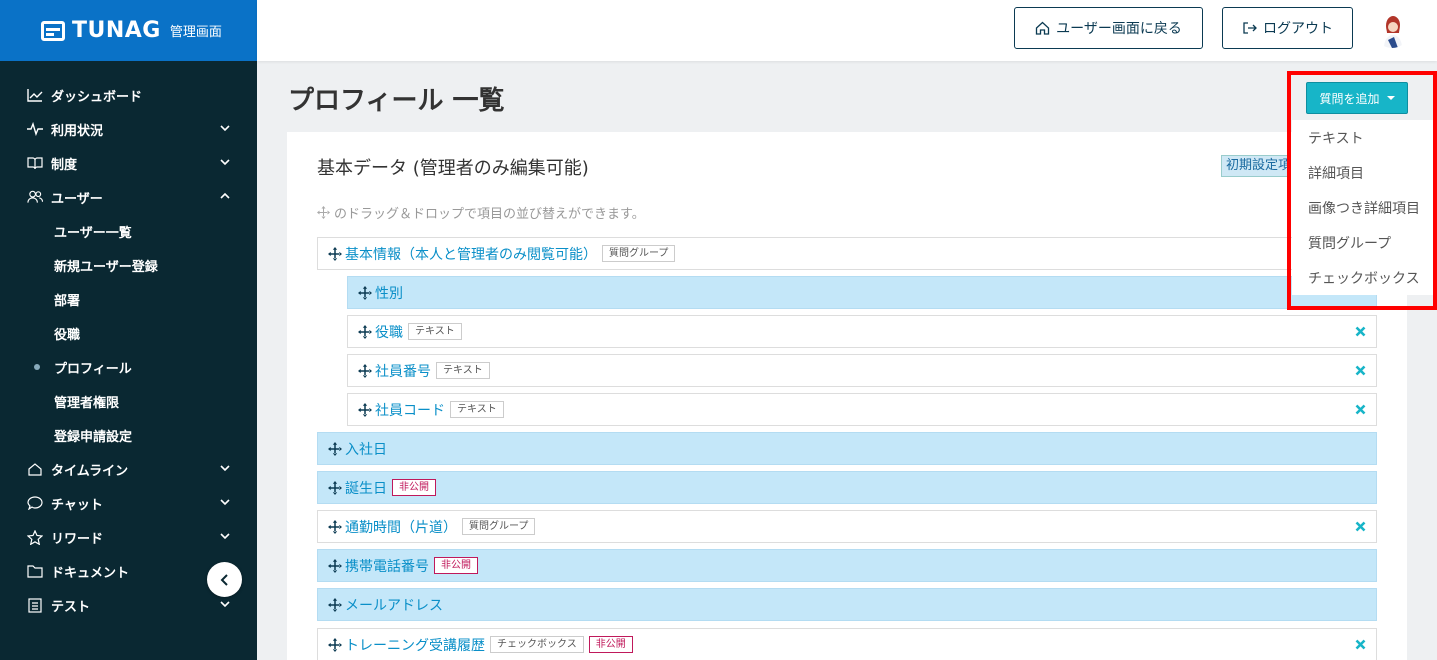 The width and height of the screenshot is (1437, 660). What do you see at coordinates (106, 267) in the screenshot?
I see `sidebar-item-label: 新規ユーザー登録` at bounding box center [106, 267].